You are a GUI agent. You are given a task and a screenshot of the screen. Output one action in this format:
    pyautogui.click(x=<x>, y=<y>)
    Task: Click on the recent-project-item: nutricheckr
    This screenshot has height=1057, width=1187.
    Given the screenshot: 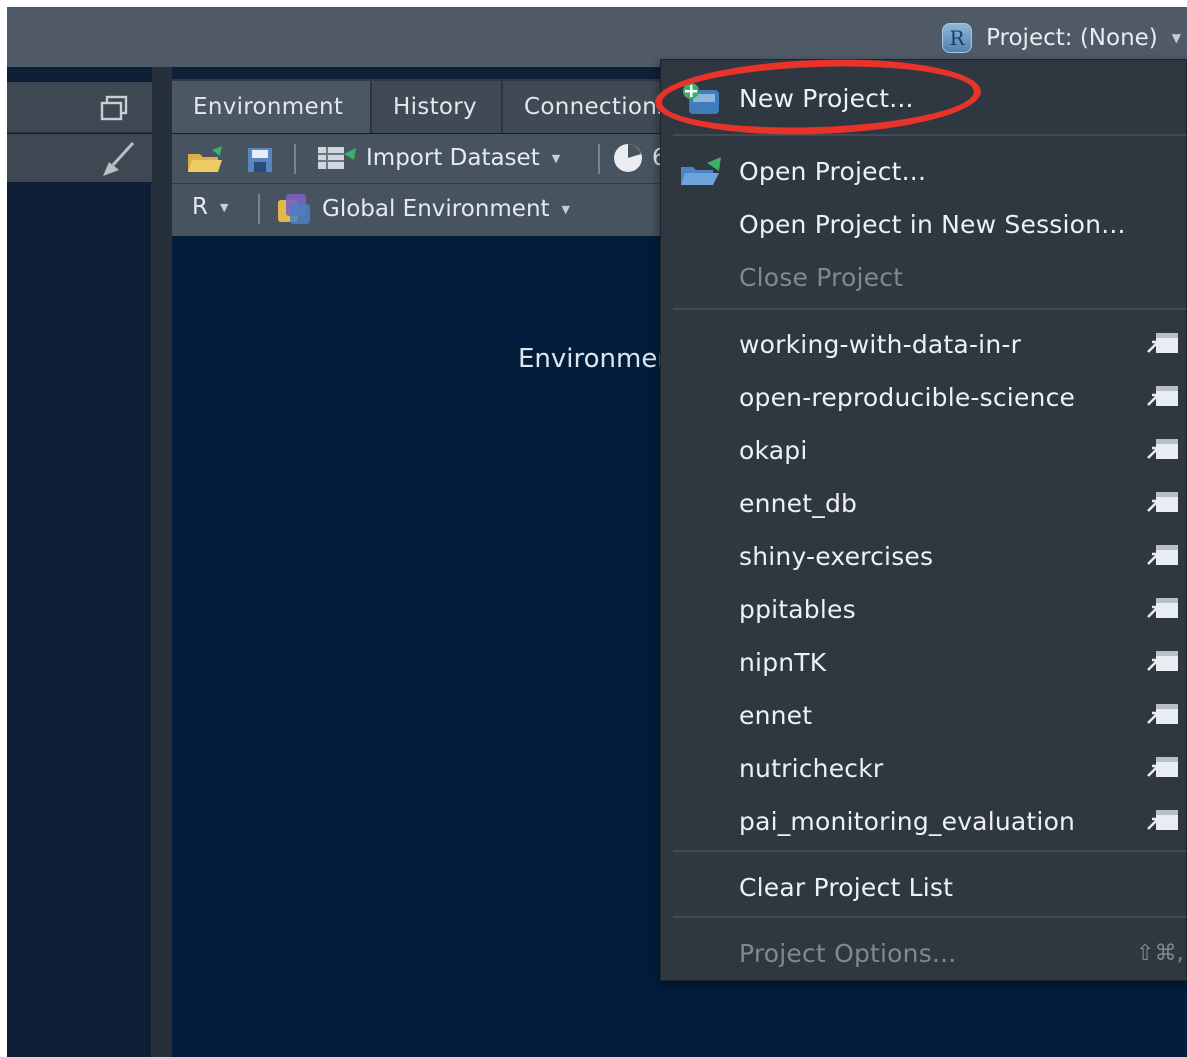 What is the action you would take?
    pyautogui.click(x=923, y=768)
    